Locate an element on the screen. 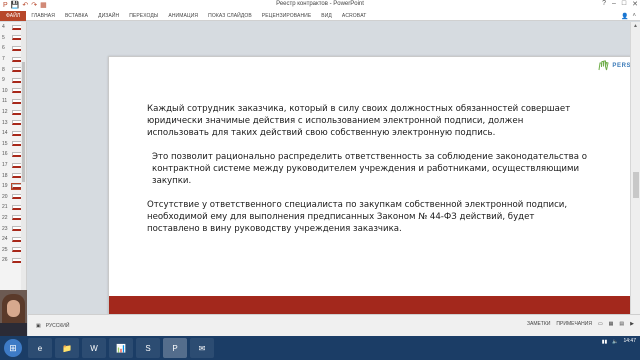 The width and height of the screenshot is (640, 360). thumbnail-number: 5 is located at coordinates (3, 37).